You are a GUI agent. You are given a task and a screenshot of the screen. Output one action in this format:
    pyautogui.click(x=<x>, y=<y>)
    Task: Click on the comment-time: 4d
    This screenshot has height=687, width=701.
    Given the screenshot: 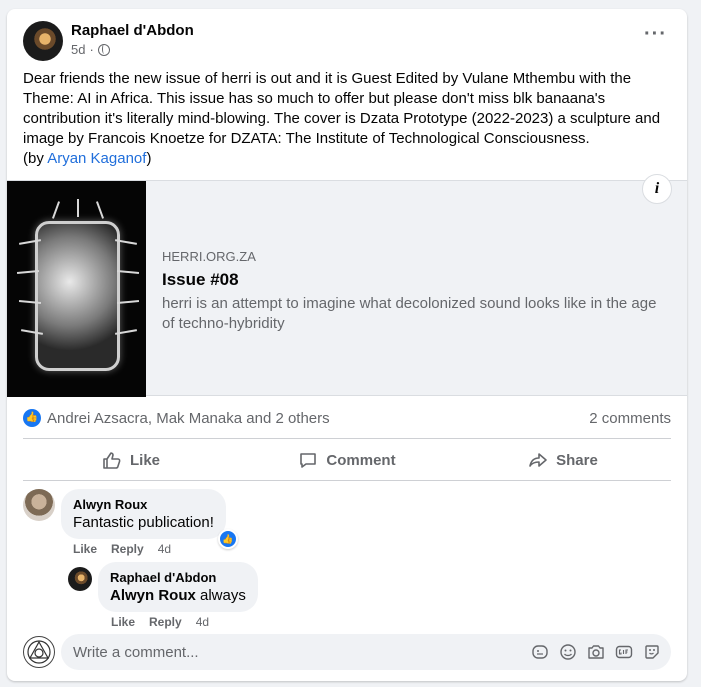 What is the action you would take?
    pyautogui.click(x=164, y=549)
    